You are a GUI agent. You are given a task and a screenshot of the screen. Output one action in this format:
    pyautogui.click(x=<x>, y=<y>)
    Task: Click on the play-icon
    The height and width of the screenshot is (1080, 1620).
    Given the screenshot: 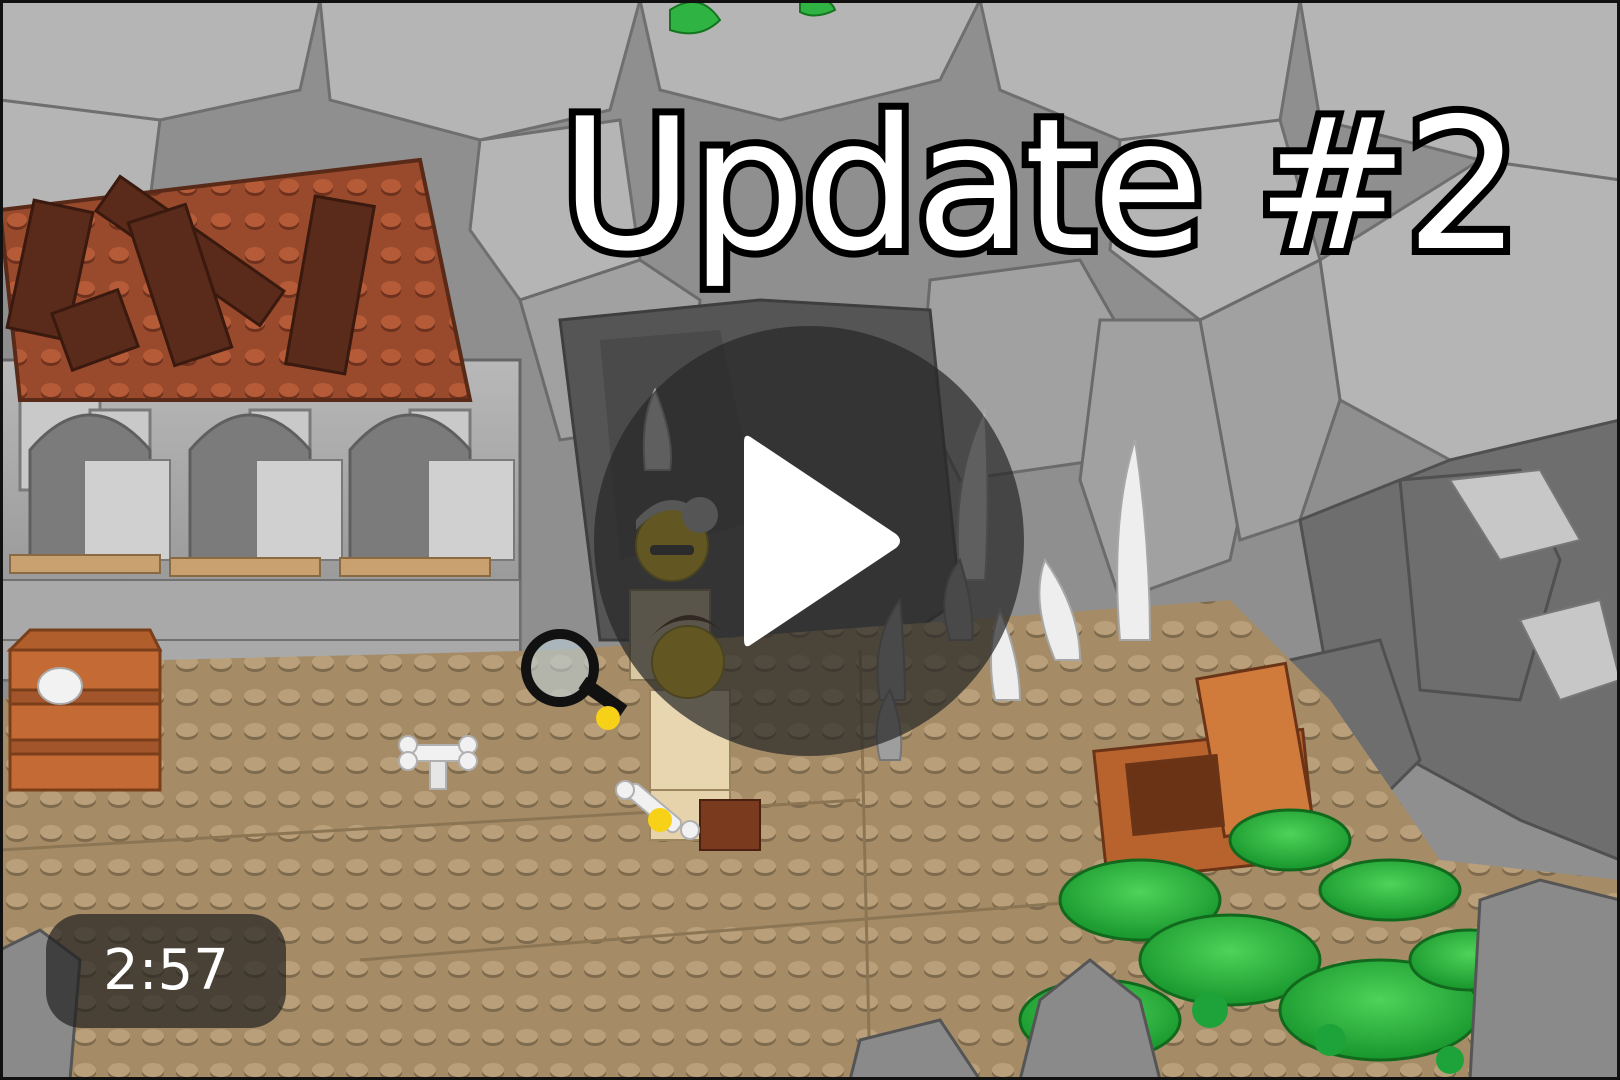 What is the action you would take?
    pyautogui.click(x=822, y=541)
    